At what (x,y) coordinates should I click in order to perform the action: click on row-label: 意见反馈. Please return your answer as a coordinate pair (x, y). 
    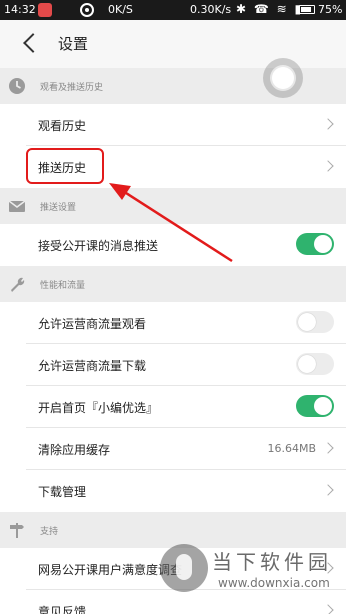
    Looking at the image, I should click on (62, 609).